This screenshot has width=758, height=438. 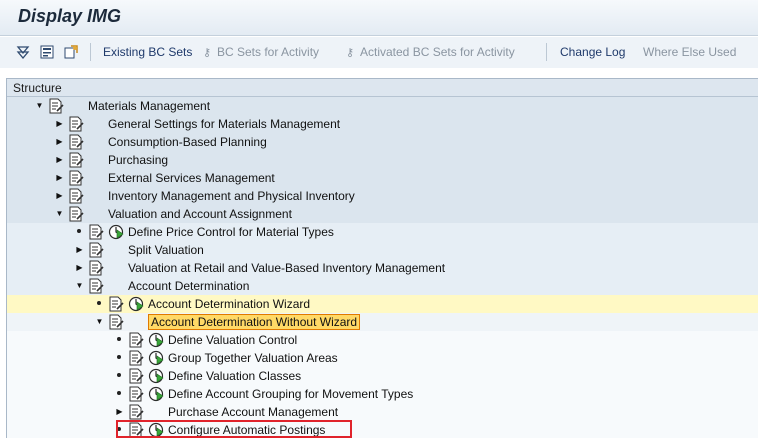 What do you see at coordinates (200, 214) in the screenshot?
I see `tree-node-label: Valuation and Account Assignment` at bounding box center [200, 214].